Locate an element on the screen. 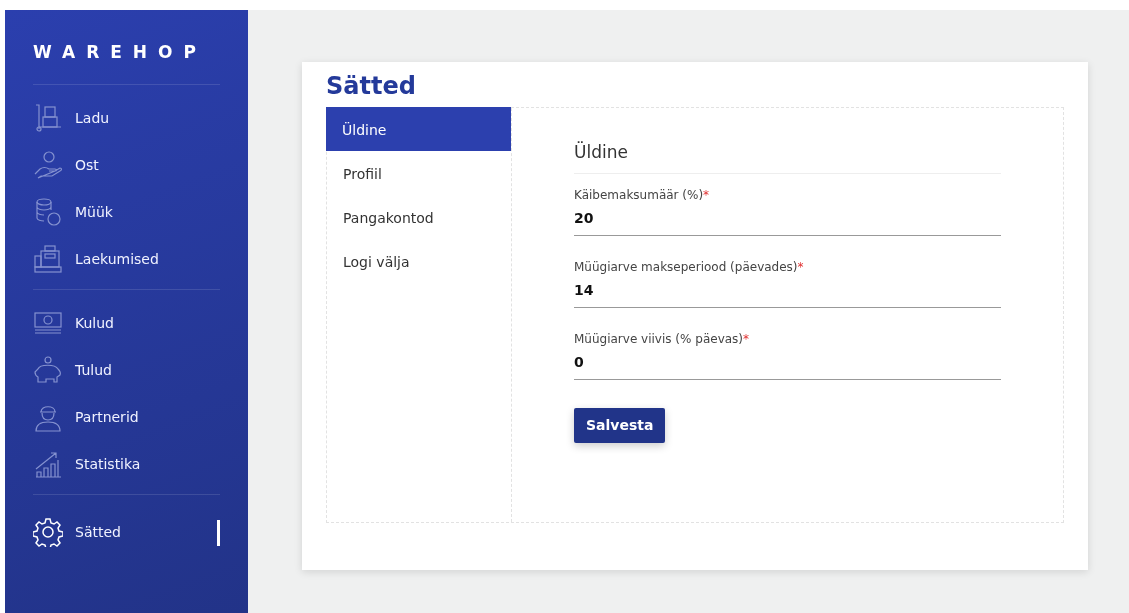 The height and width of the screenshot is (613, 1129). sidebar-item: Ost is located at coordinates (126, 165).